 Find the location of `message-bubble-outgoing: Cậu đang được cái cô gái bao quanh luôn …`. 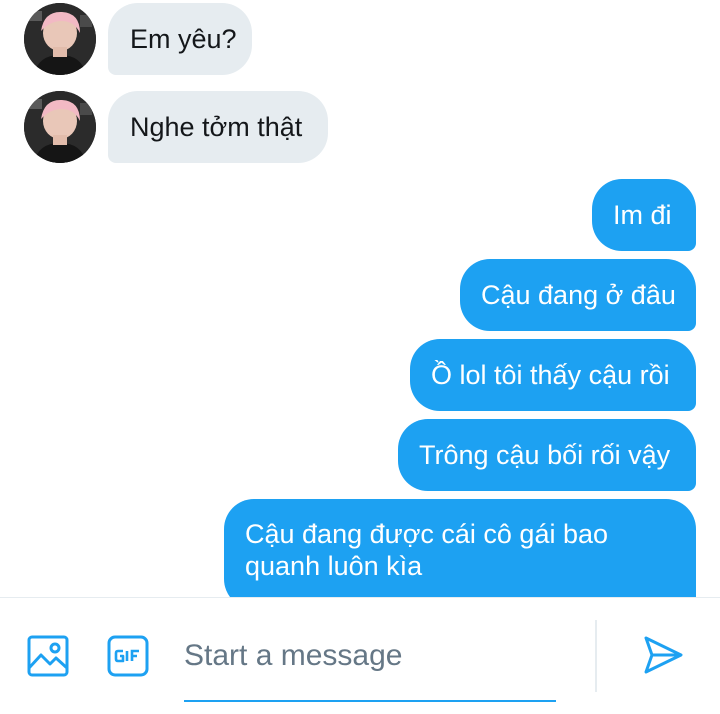

message-bubble-outgoing: Cậu đang được cái cô gái bao quanh luôn … is located at coordinates (460, 548).